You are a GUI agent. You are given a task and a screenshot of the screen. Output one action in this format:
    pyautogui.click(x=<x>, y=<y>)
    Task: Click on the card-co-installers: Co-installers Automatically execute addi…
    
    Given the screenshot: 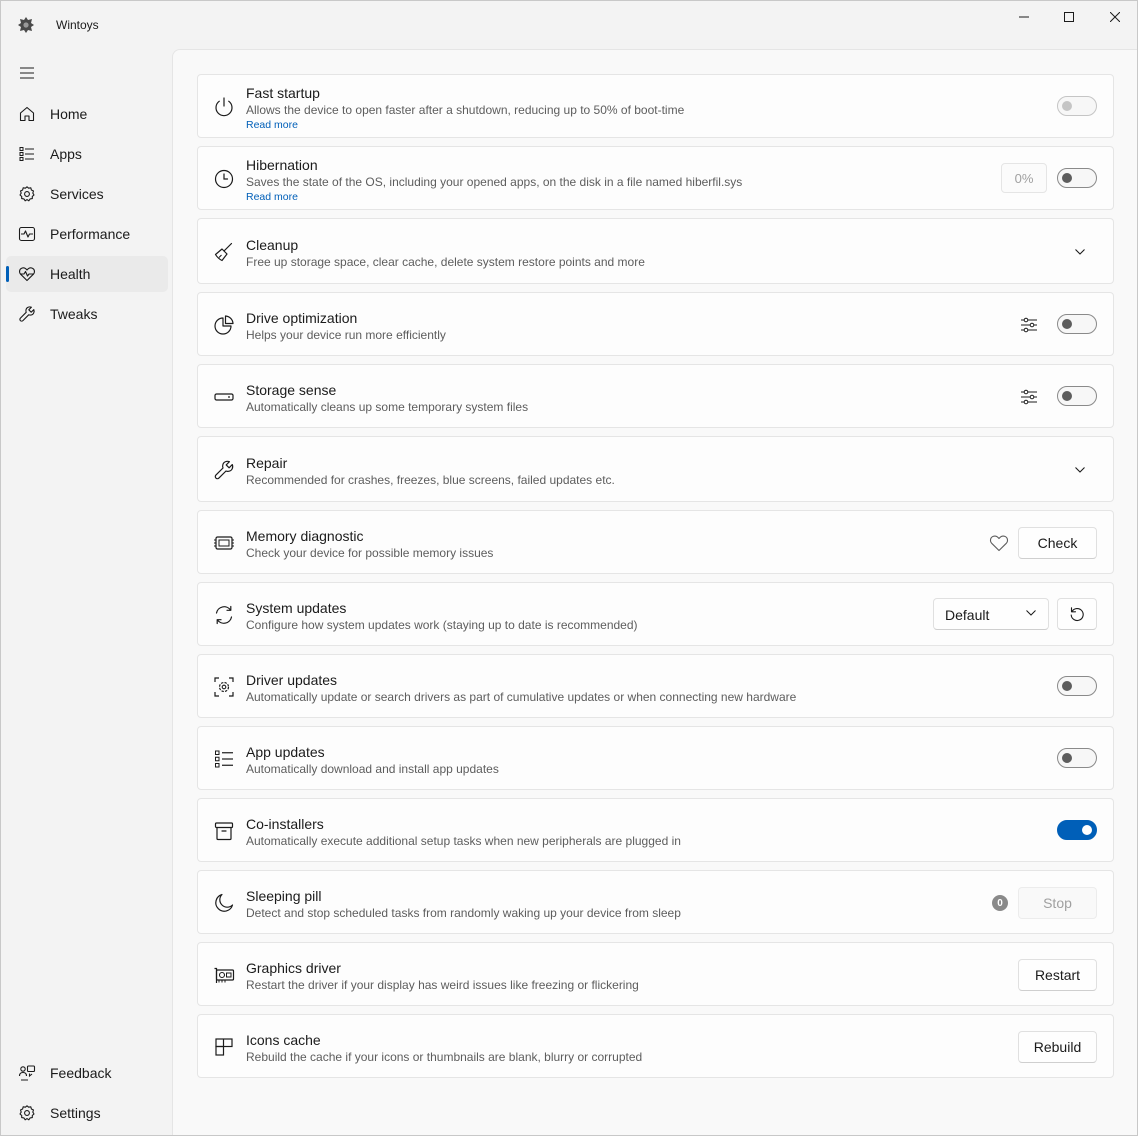 What is the action you would take?
    pyautogui.click(x=655, y=830)
    